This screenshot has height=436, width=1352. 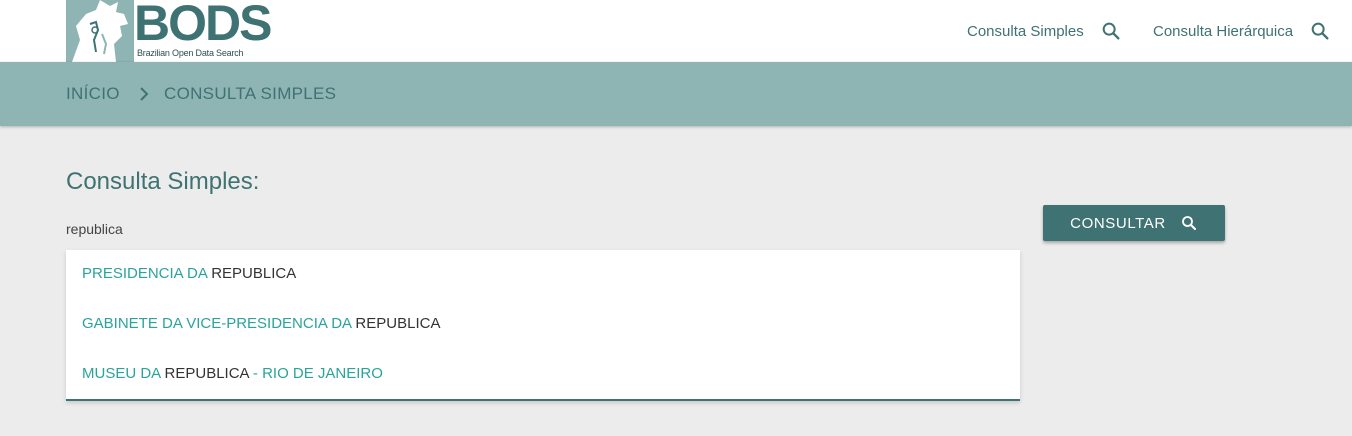 I want to click on nav-consulta-hierarquica: Consulta Hierárquica, so click(x=1242, y=31).